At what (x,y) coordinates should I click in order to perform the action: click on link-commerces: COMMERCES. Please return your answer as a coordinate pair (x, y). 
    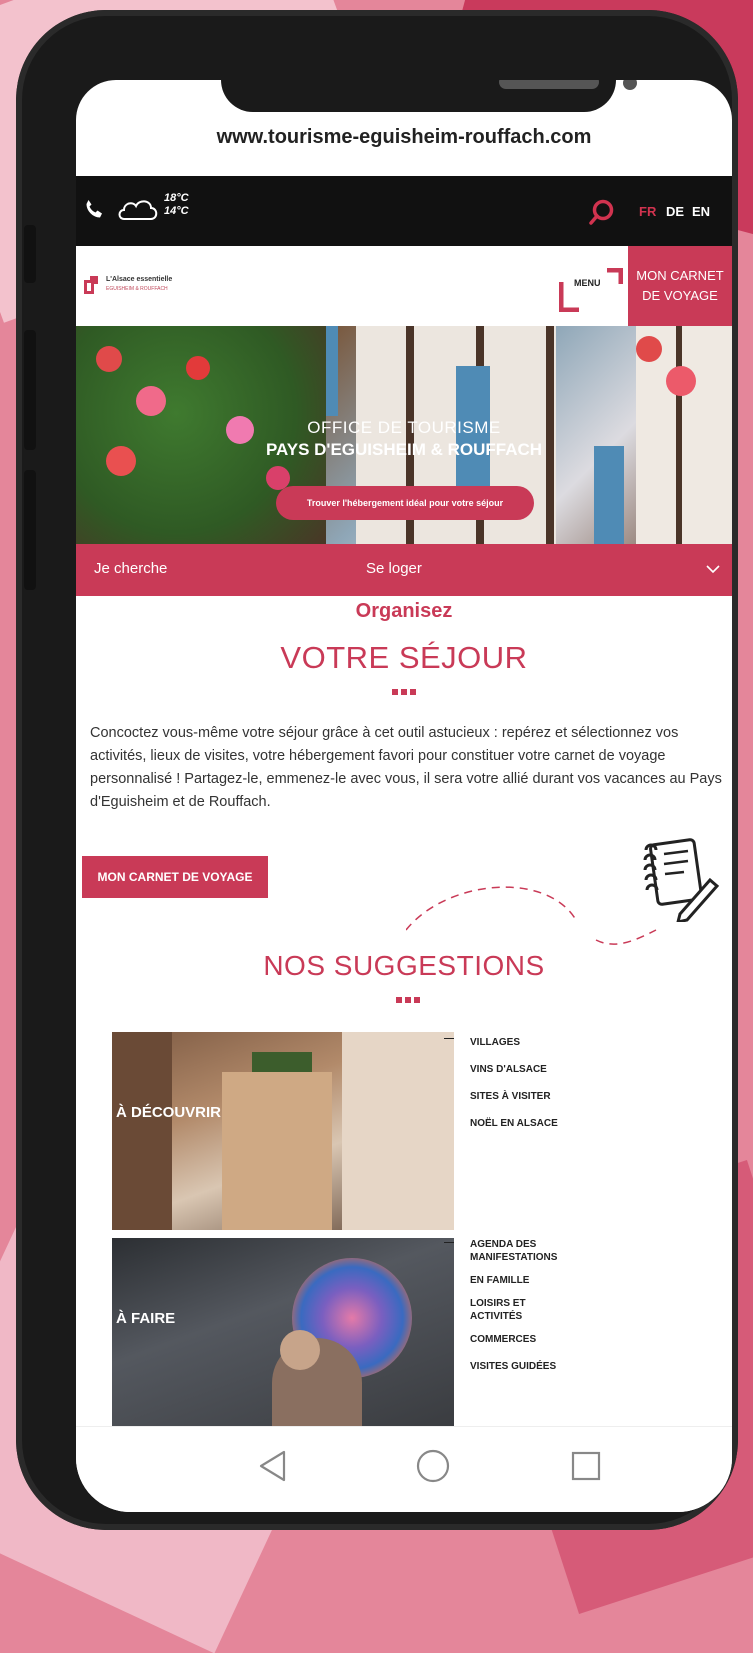
    Looking at the image, I should click on (525, 1339).